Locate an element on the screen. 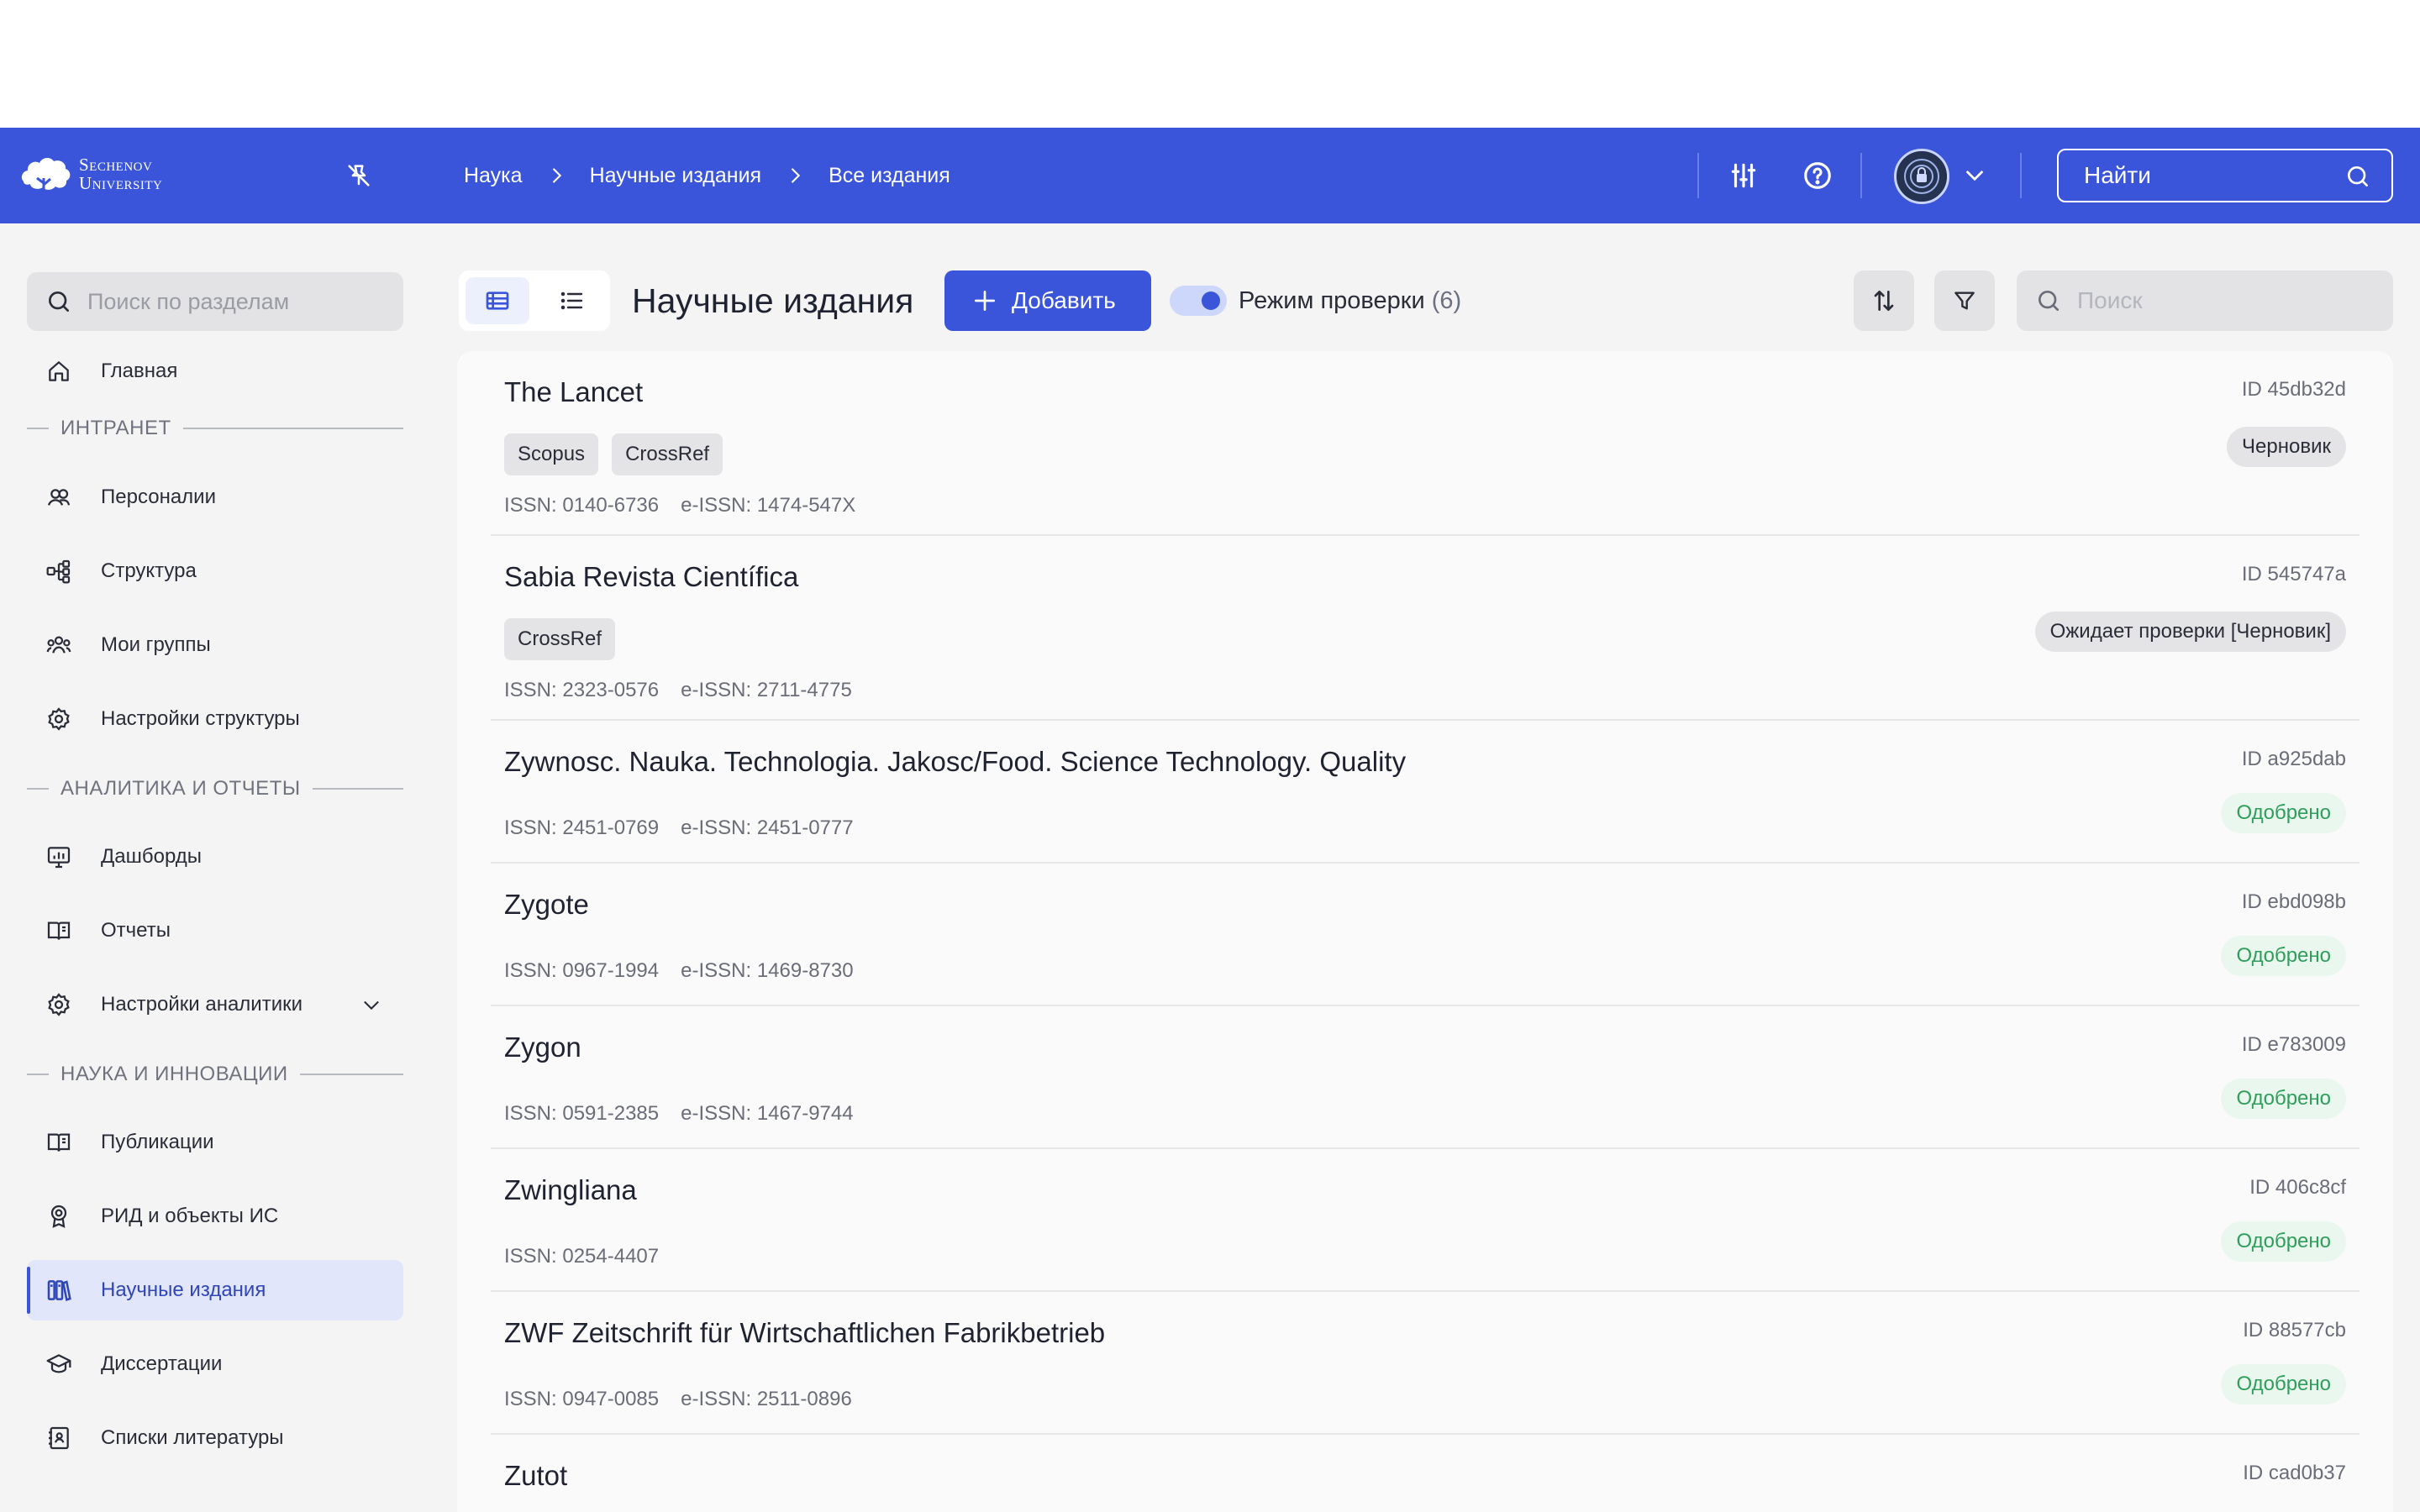 This screenshot has height=1512, width=2420. issn-info: ISSN: 2323-0576 e-ISSN: 2711-4775 is located at coordinates (678, 690).